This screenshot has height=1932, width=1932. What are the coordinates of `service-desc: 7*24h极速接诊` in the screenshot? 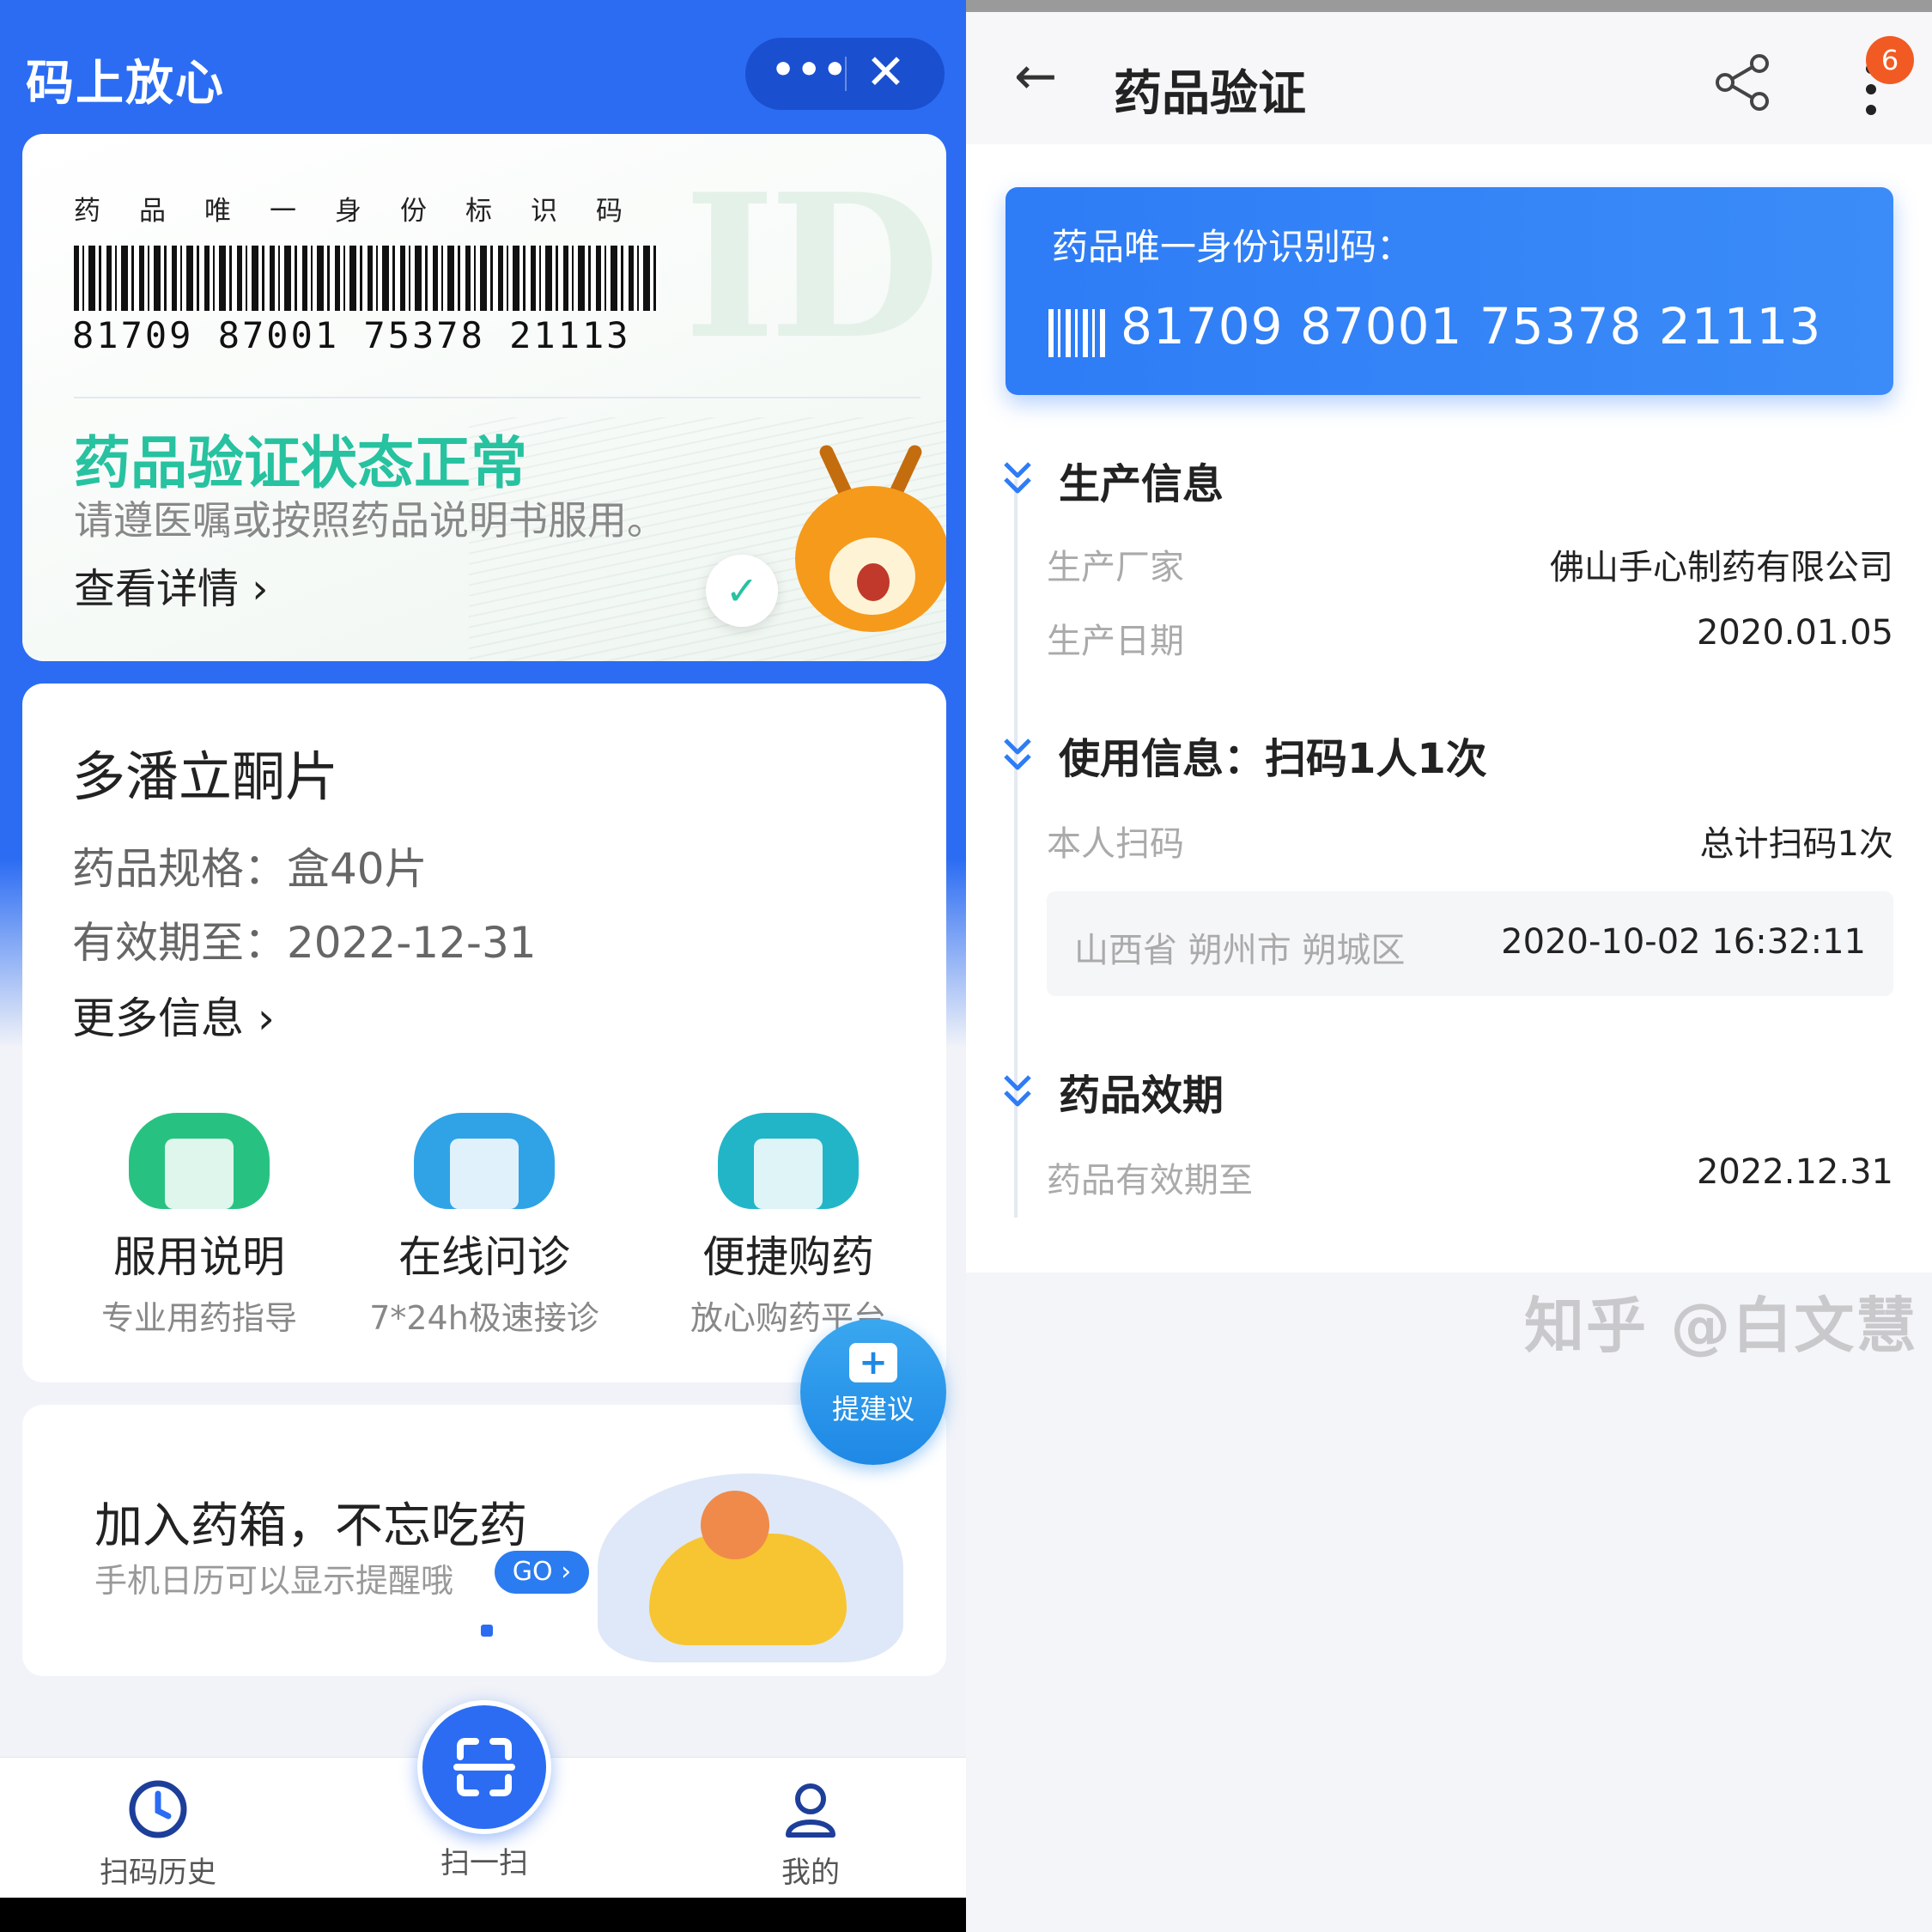 It's located at (484, 1318).